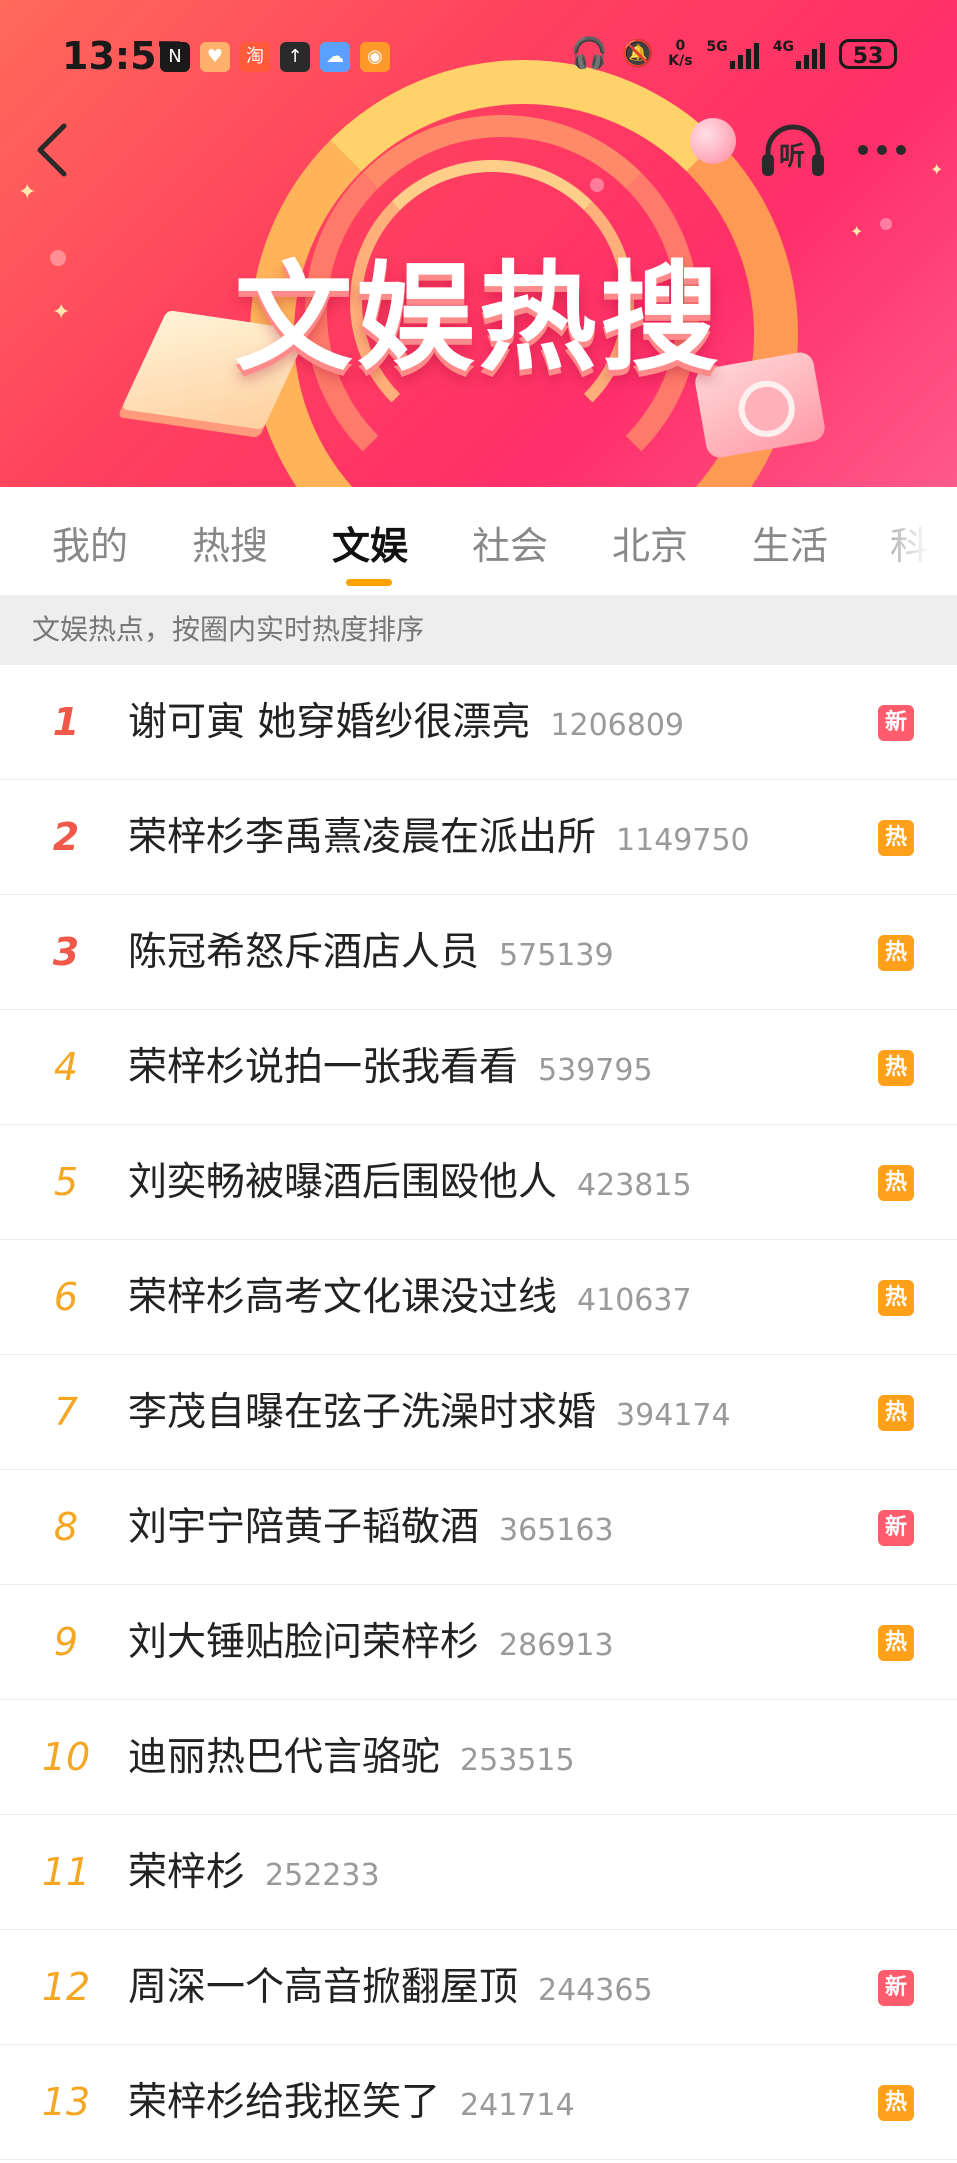 Image resolution: width=957 pixels, height=2163 pixels. I want to click on taobao-icon: 淘, so click(255, 57).